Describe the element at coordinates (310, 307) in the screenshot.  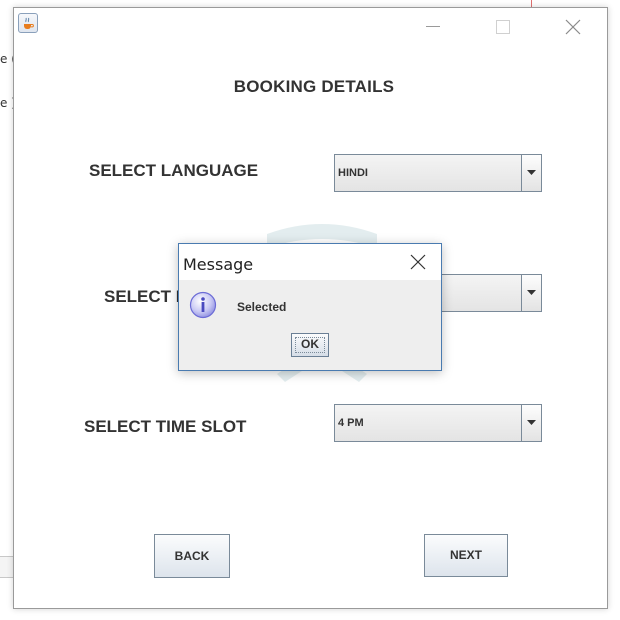
I see `message-dialog: Message Selected OK` at that location.